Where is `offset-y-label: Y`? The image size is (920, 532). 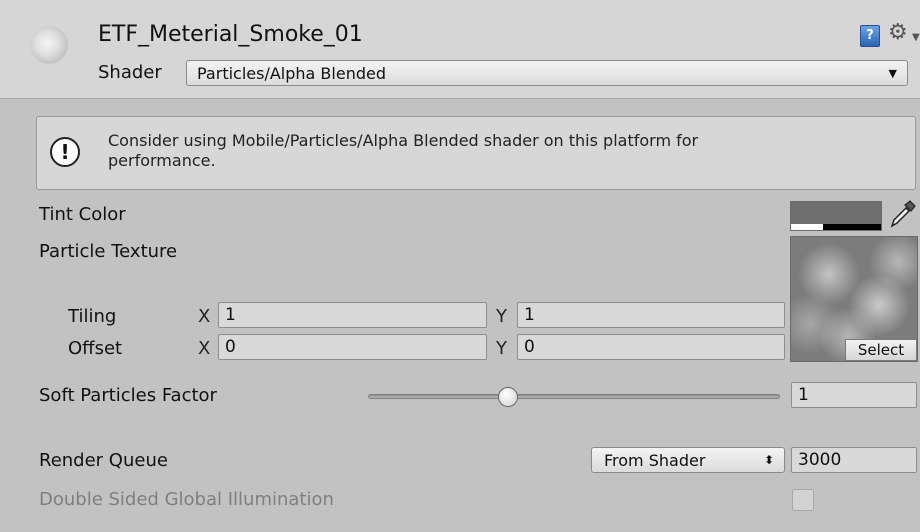 offset-y-label: Y is located at coordinates (501, 348).